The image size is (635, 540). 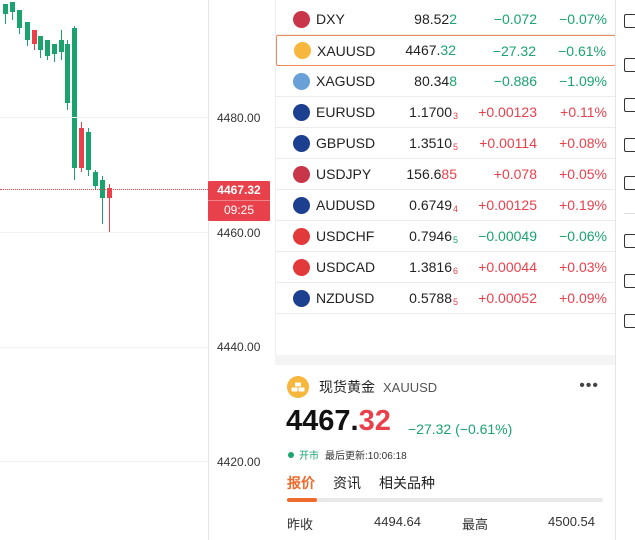 I want to click on symbol-label: USDCHF, so click(x=345, y=236).